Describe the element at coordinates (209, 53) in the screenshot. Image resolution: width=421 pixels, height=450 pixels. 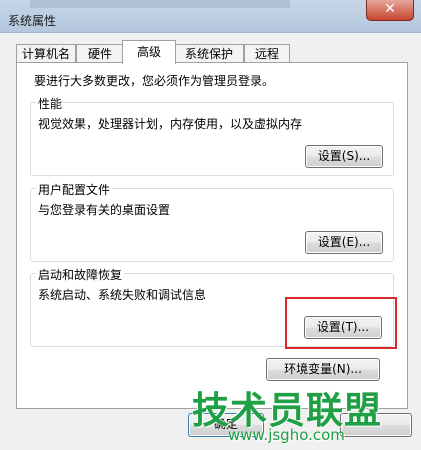
I see `tab-system-protection: 系统保护` at that location.